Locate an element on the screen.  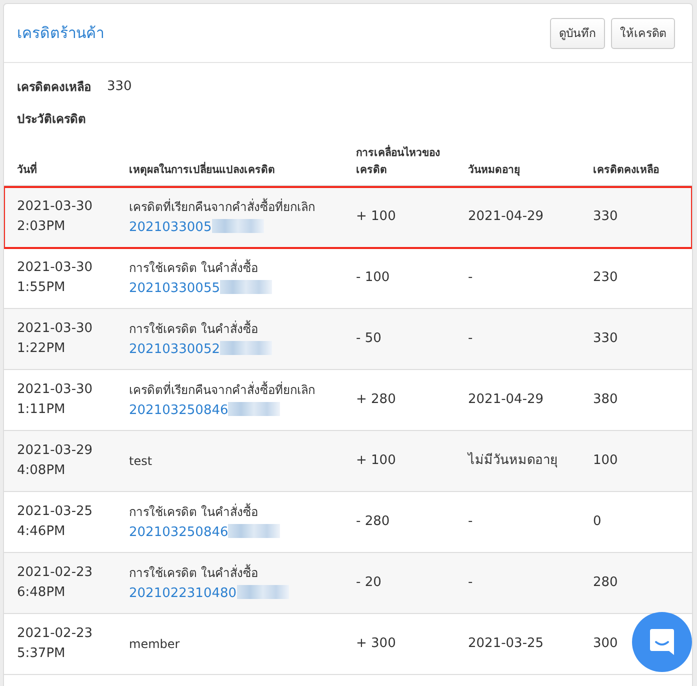
change-cell: - 20 is located at coordinates (369, 582).